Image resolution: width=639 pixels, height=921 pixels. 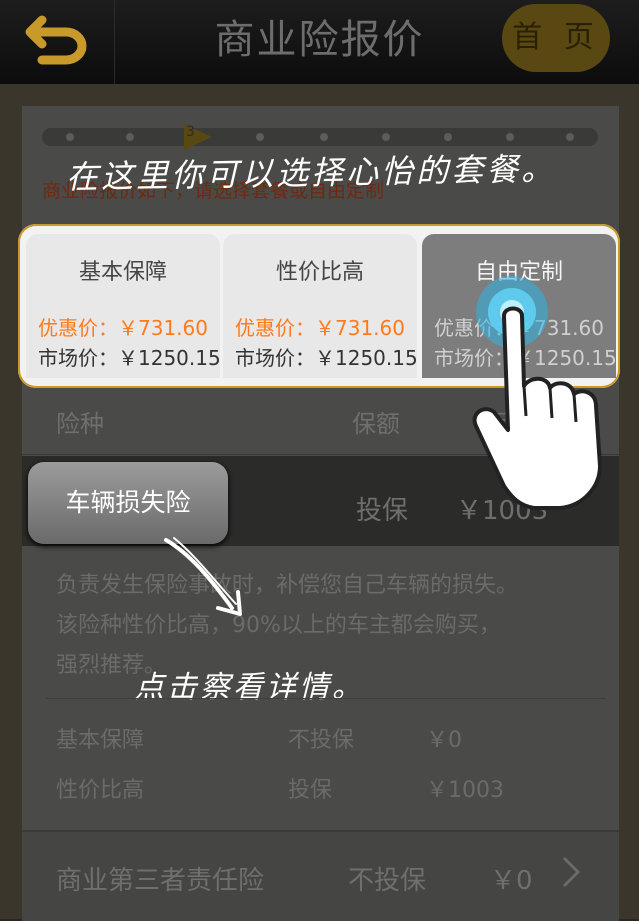 I want to click on breakdown-plan: 基本保障, so click(x=100, y=740).